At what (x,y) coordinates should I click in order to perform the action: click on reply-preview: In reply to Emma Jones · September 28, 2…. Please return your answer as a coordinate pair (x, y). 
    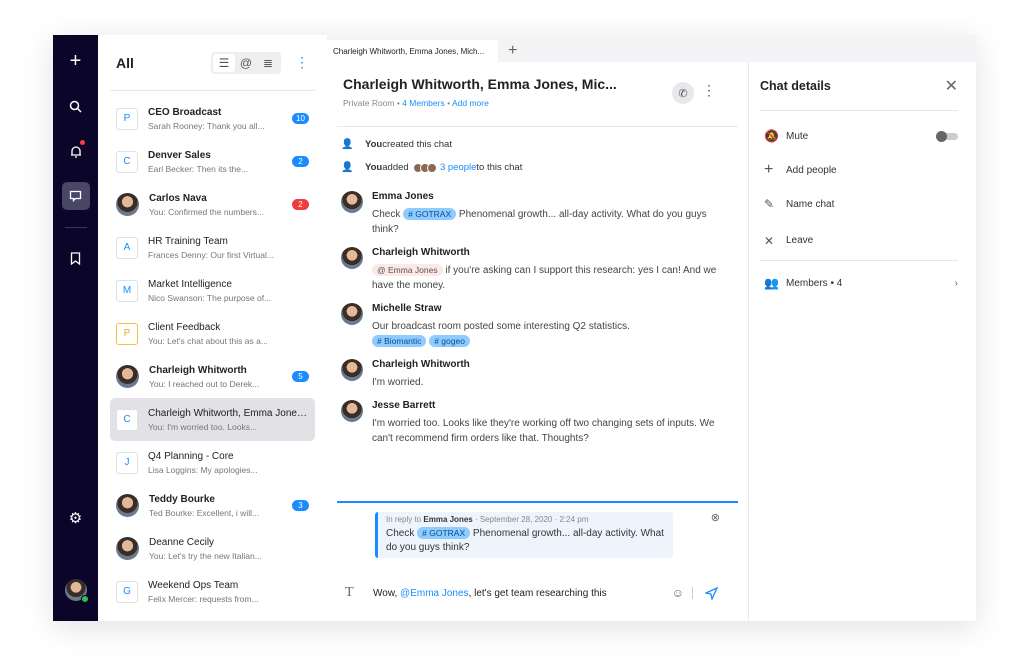
    Looking at the image, I should click on (524, 535).